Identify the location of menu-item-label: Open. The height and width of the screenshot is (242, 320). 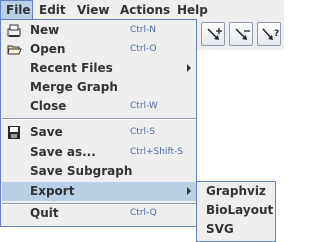
(48, 49).